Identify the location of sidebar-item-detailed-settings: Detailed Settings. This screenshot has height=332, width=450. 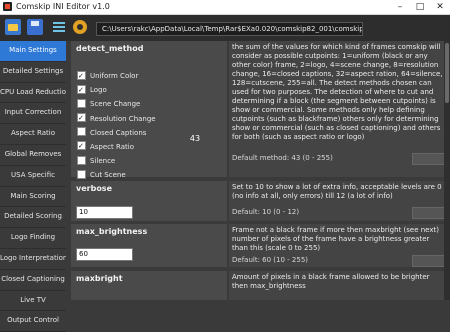
(33, 72).